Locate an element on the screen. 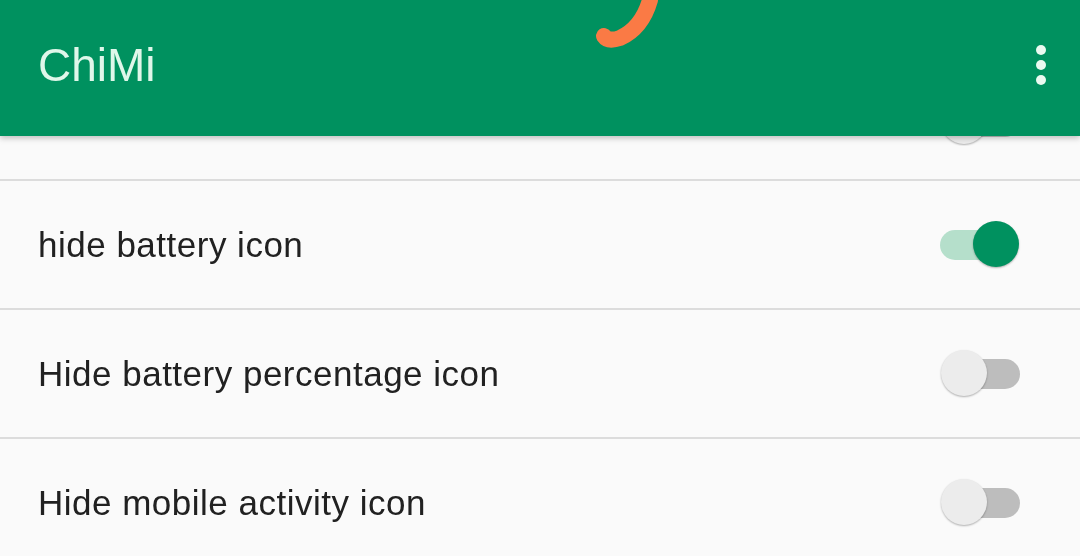  more-options-icon is located at coordinates (1041, 65).